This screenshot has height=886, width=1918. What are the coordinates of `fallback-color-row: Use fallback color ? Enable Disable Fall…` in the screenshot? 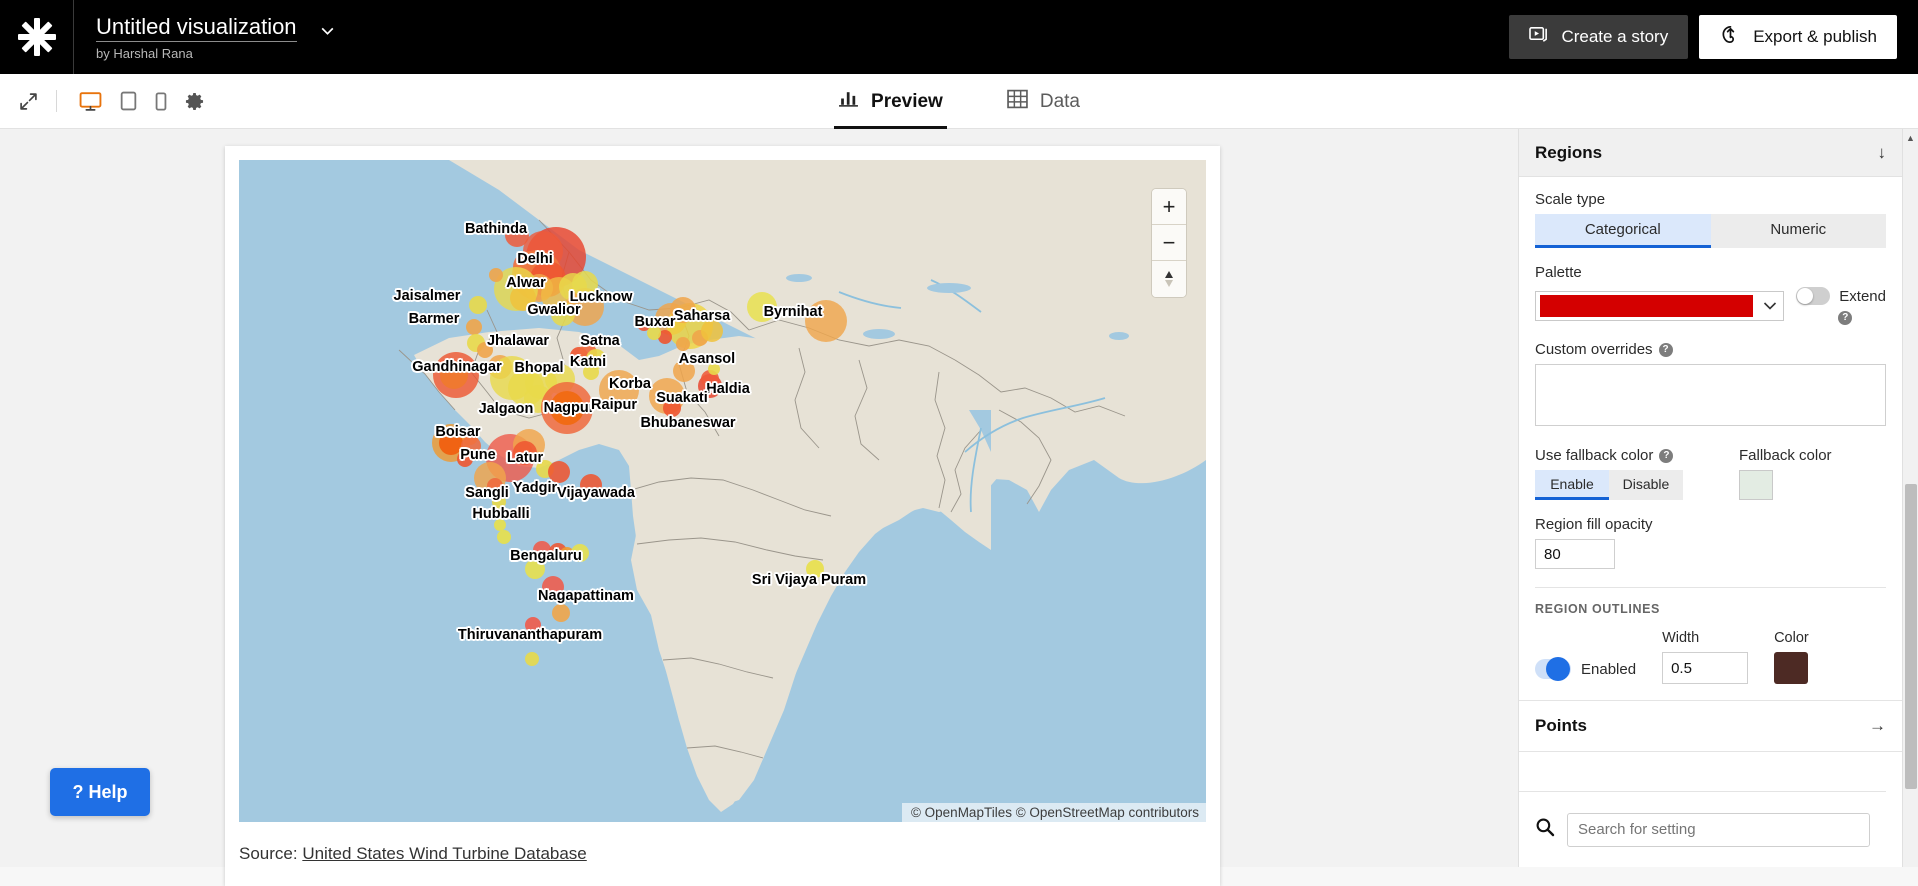 It's located at (1710, 473).